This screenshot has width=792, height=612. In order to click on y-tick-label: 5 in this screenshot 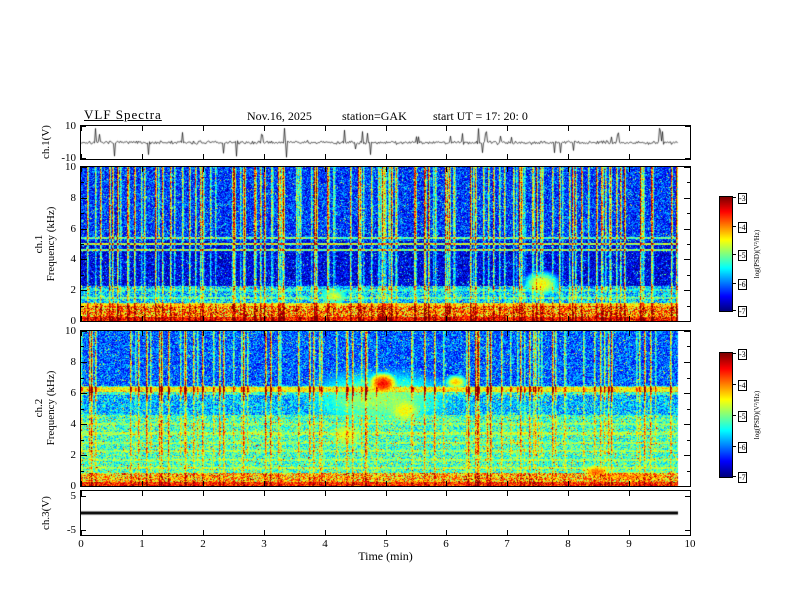, I will do `click(73, 496)`.